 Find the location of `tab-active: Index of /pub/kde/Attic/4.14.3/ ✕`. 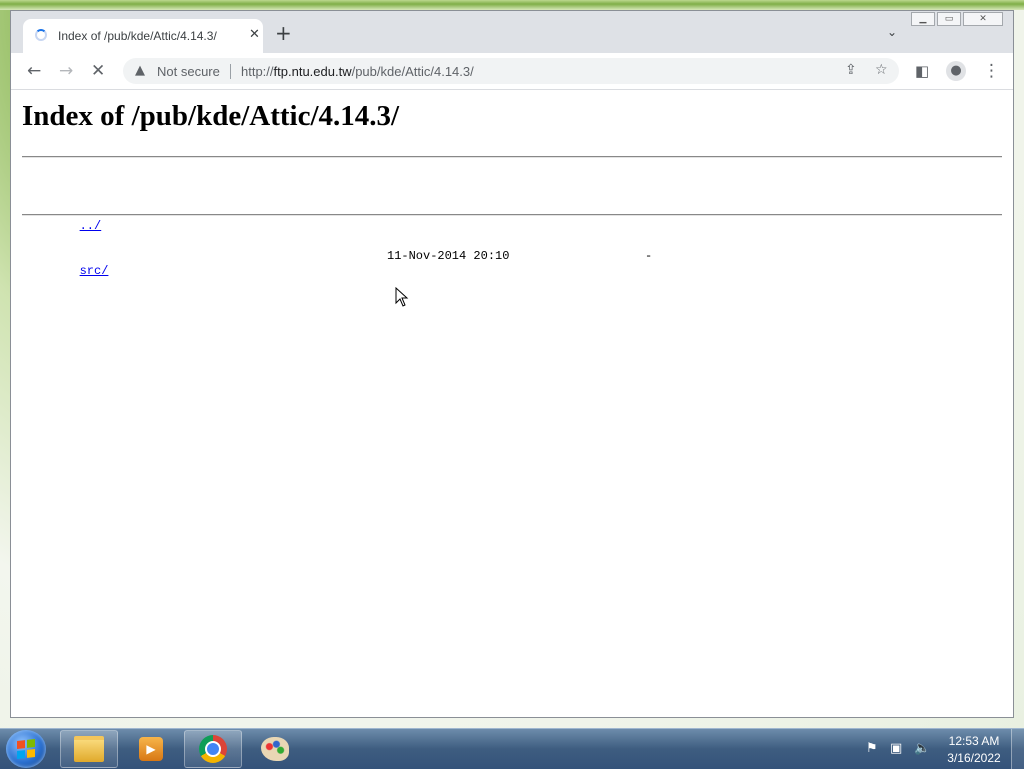

tab-active: Index of /pub/kde/Attic/4.14.3/ ✕ is located at coordinates (143, 36).